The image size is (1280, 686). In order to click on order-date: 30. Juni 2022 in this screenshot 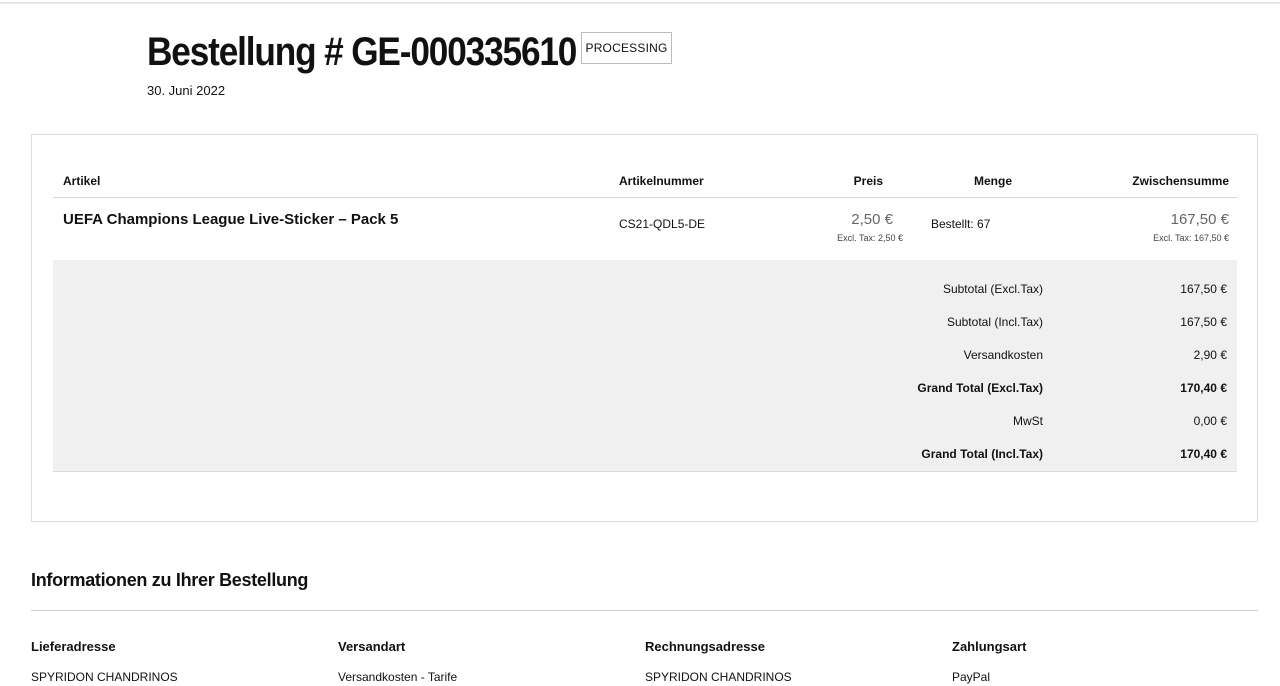, I will do `click(186, 90)`.